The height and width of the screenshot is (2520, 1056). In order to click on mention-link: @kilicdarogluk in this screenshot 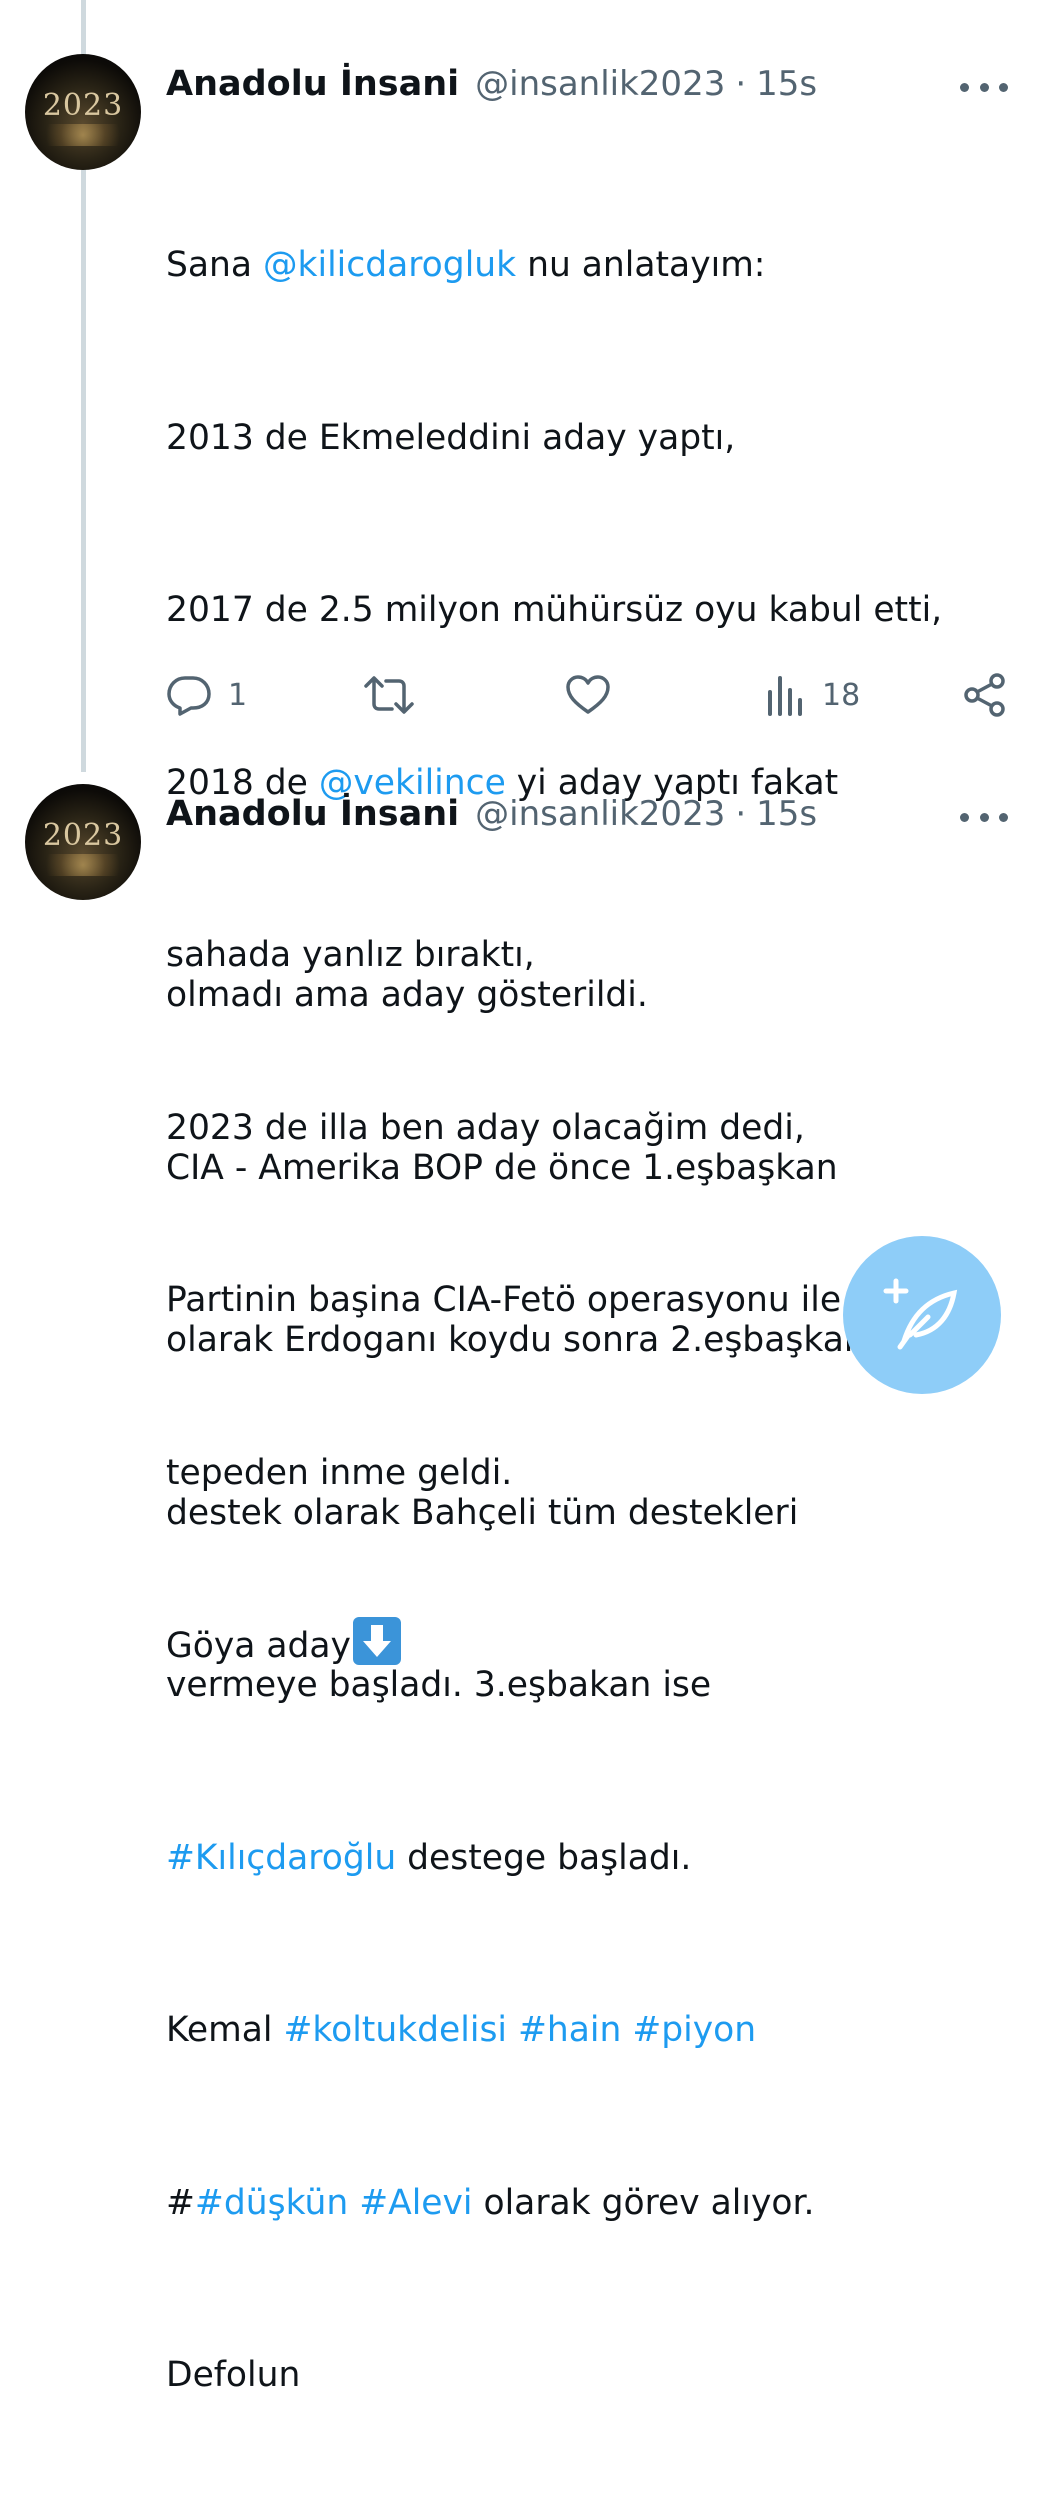, I will do `click(389, 265)`.